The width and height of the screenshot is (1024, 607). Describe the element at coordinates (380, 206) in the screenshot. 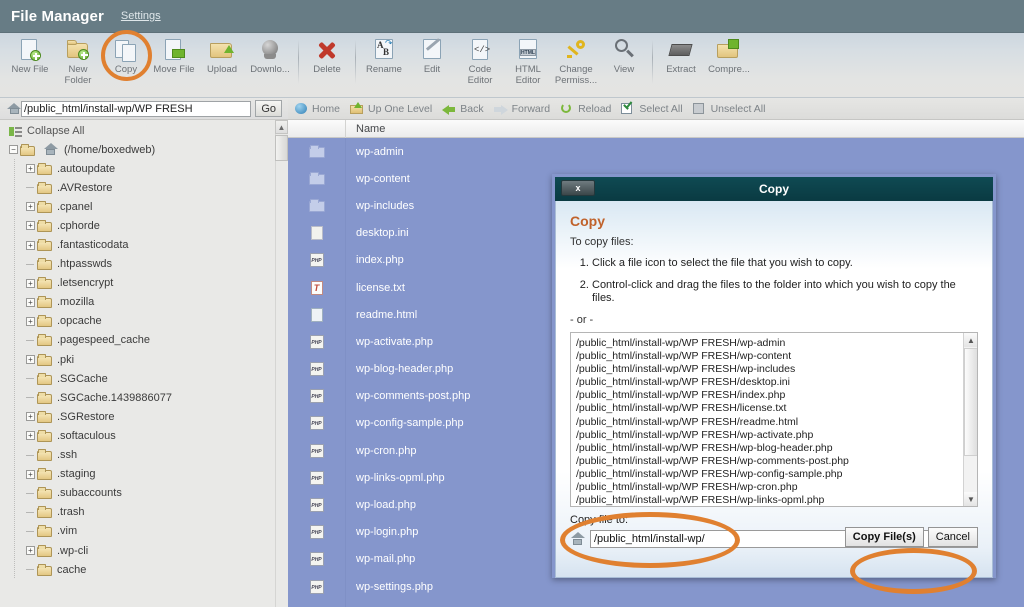

I see `file-name: wp-includes` at that location.